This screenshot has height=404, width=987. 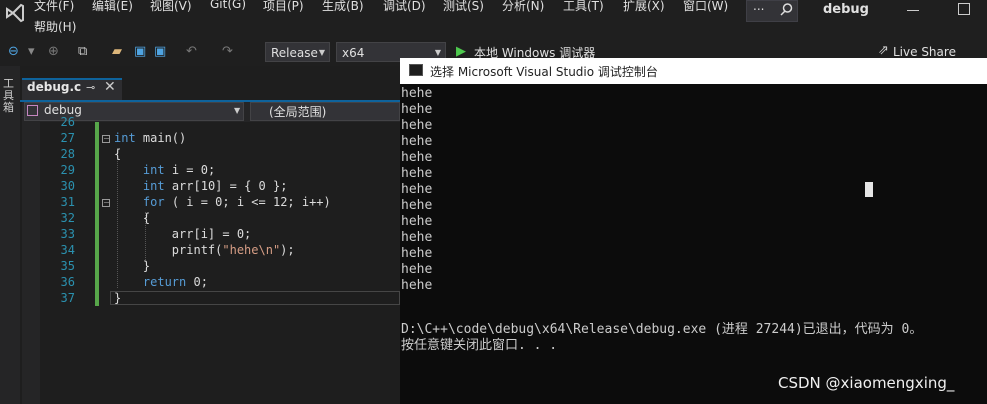 What do you see at coordinates (523, 7) in the screenshot?
I see `menu-analyze: 分析(N)` at bounding box center [523, 7].